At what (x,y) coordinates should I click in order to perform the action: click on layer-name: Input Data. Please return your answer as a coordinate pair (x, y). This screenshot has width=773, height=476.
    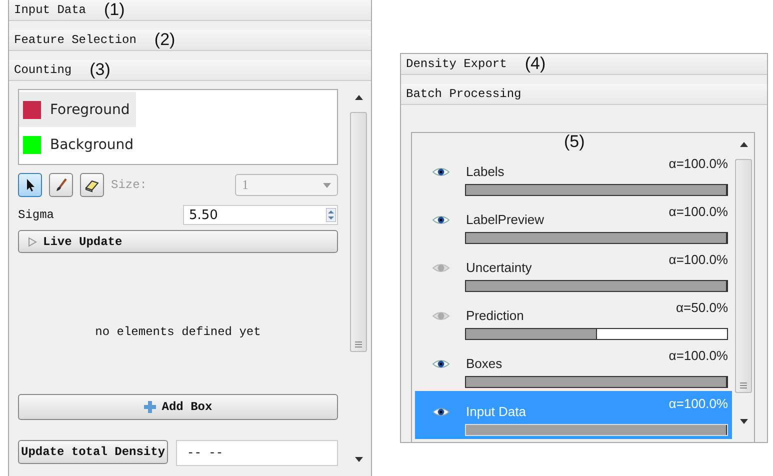
    Looking at the image, I should click on (496, 411).